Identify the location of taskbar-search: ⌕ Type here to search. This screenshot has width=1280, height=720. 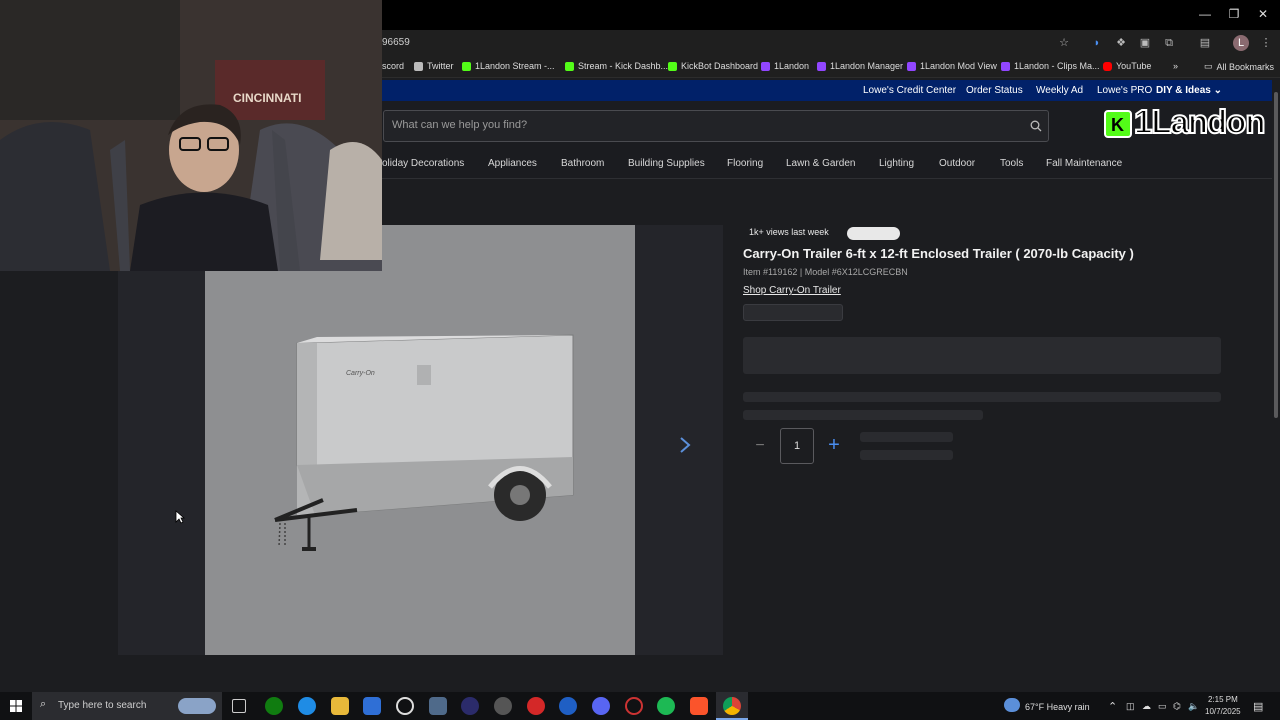
(127, 706).